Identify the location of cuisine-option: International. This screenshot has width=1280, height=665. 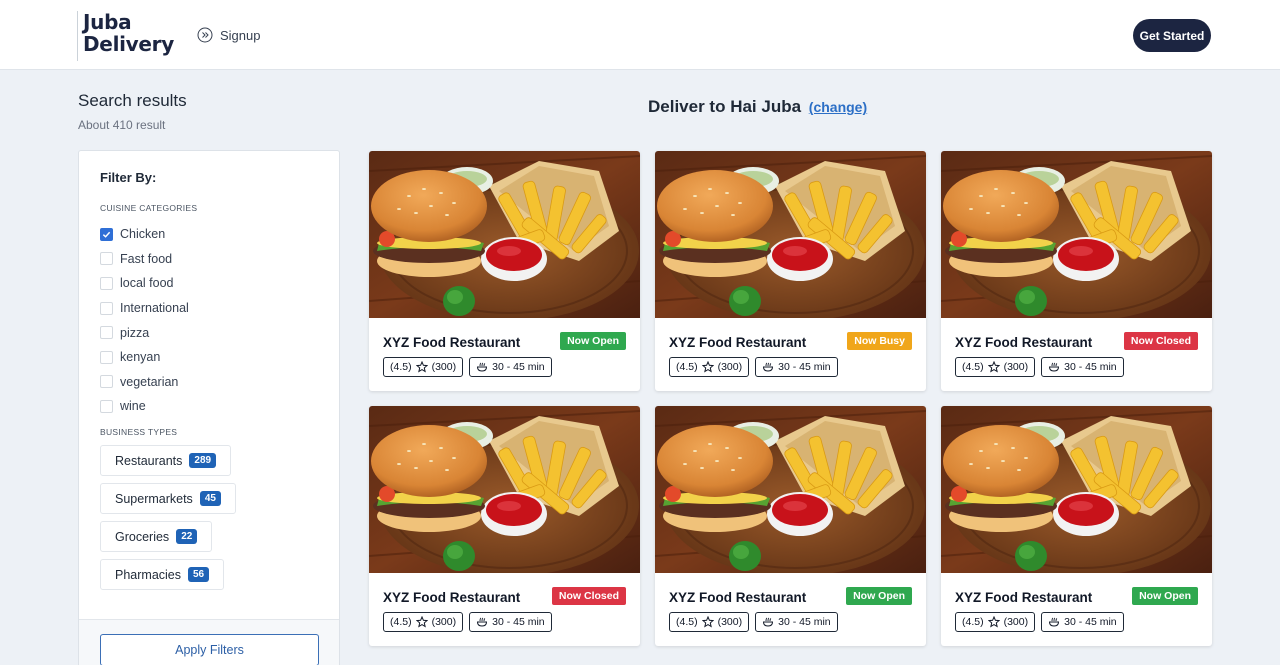
(144, 308).